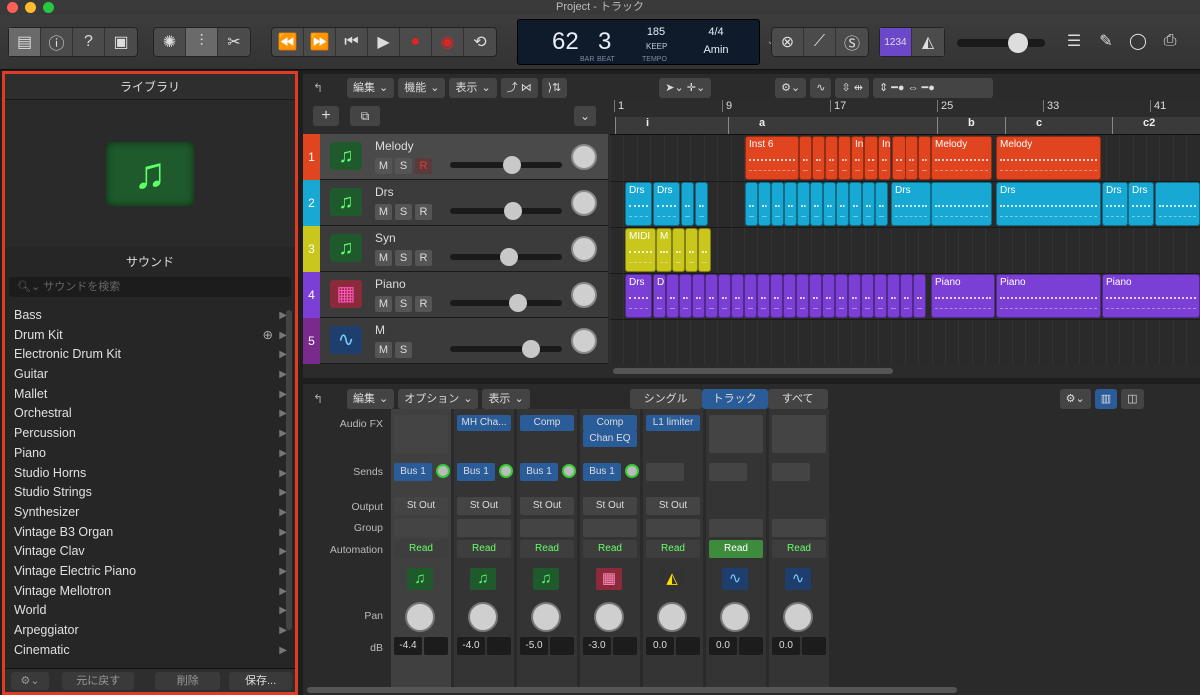 This screenshot has width=1200, height=695. Describe the element at coordinates (471, 646) in the screenshot. I see `volume-db-value: -4.0` at that location.